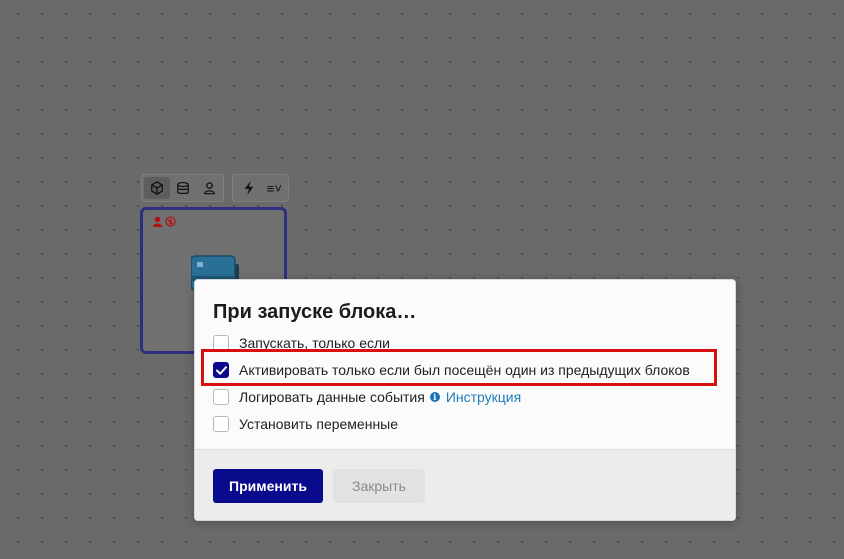 The height and width of the screenshot is (559, 844). Describe the element at coordinates (319, 424) in the screenshot. I see `option-label: Установить переменные` at that location.